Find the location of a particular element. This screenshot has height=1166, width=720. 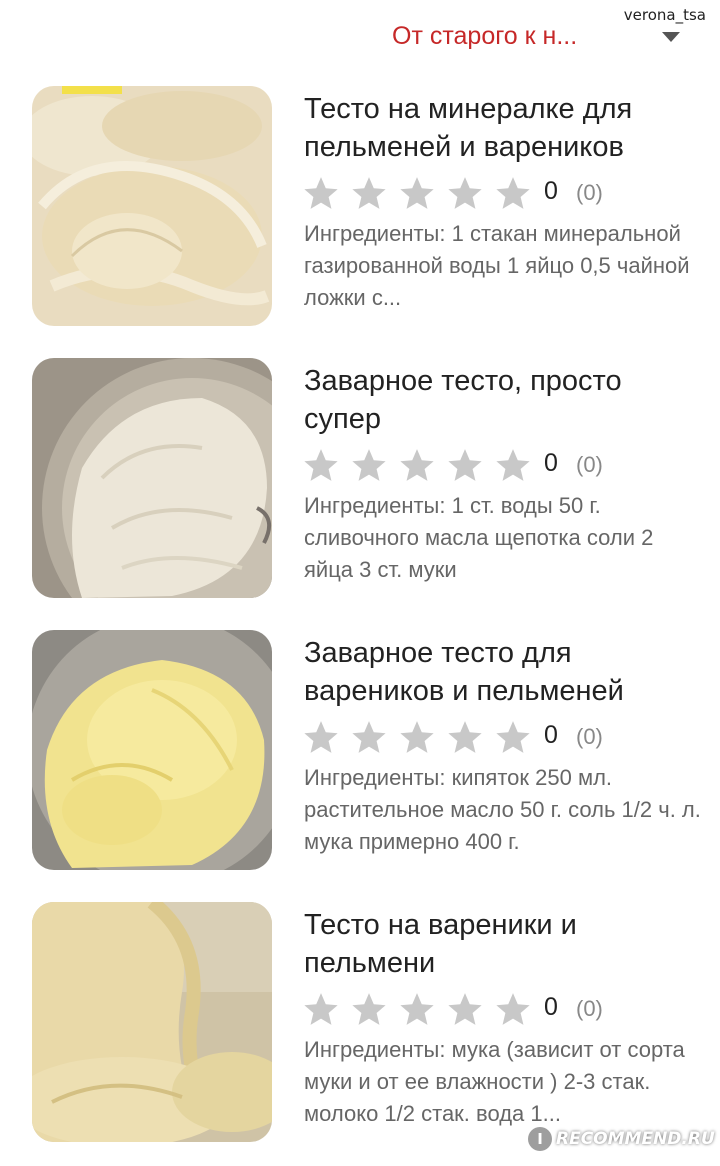

triangle-down-icon is located at coordinates (671, 37).